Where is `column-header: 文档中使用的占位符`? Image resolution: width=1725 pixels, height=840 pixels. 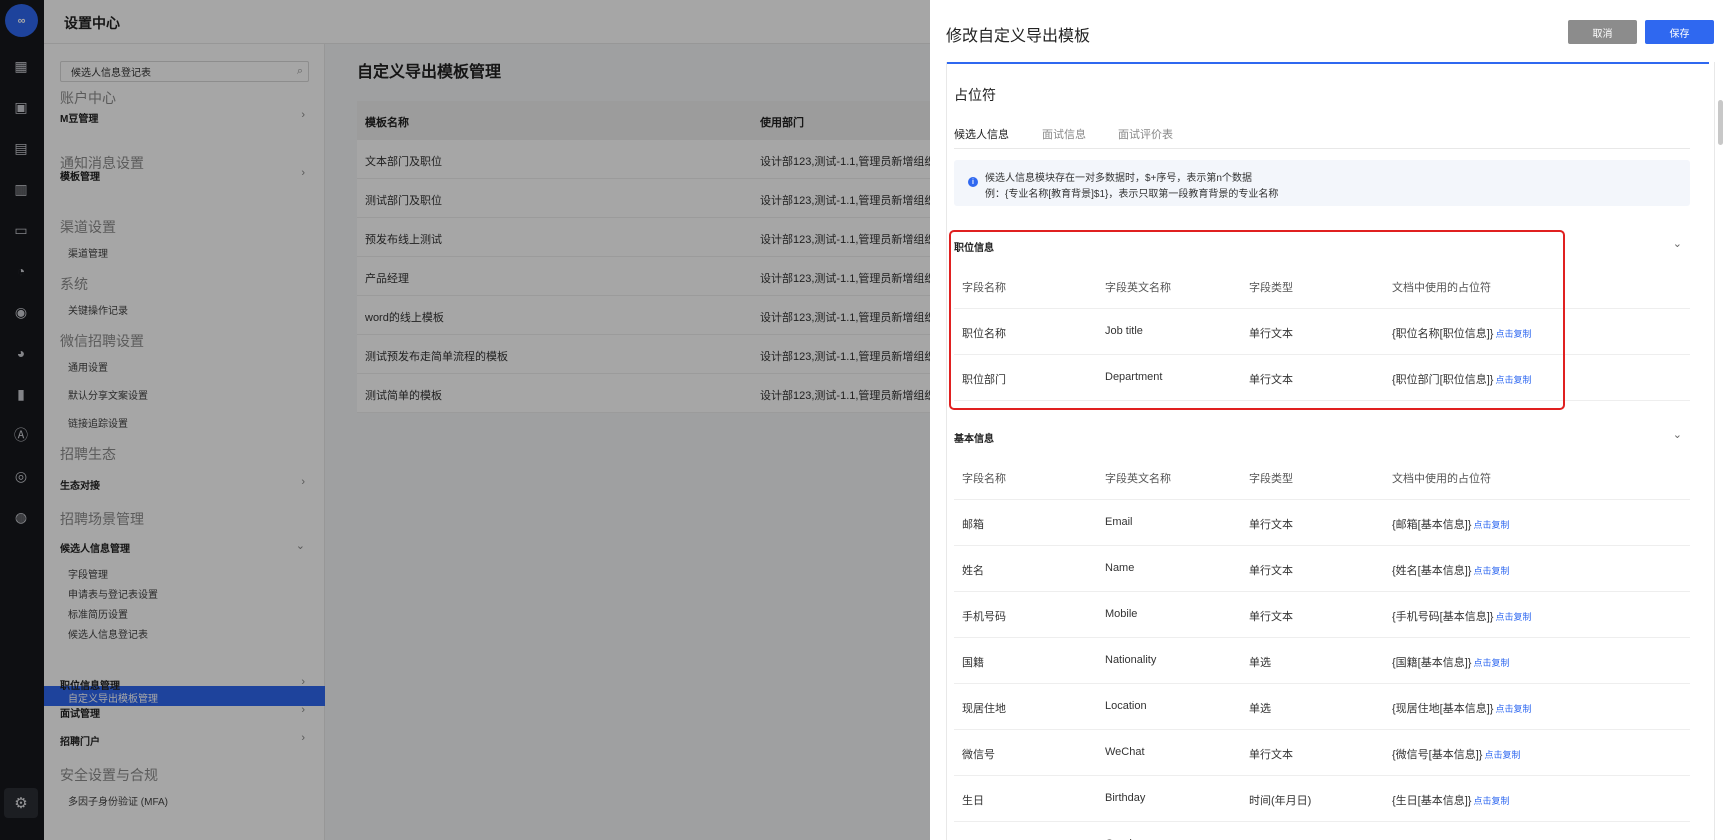 column-header: 文档中使用的占位符 is located at coordinates (1441, 479).